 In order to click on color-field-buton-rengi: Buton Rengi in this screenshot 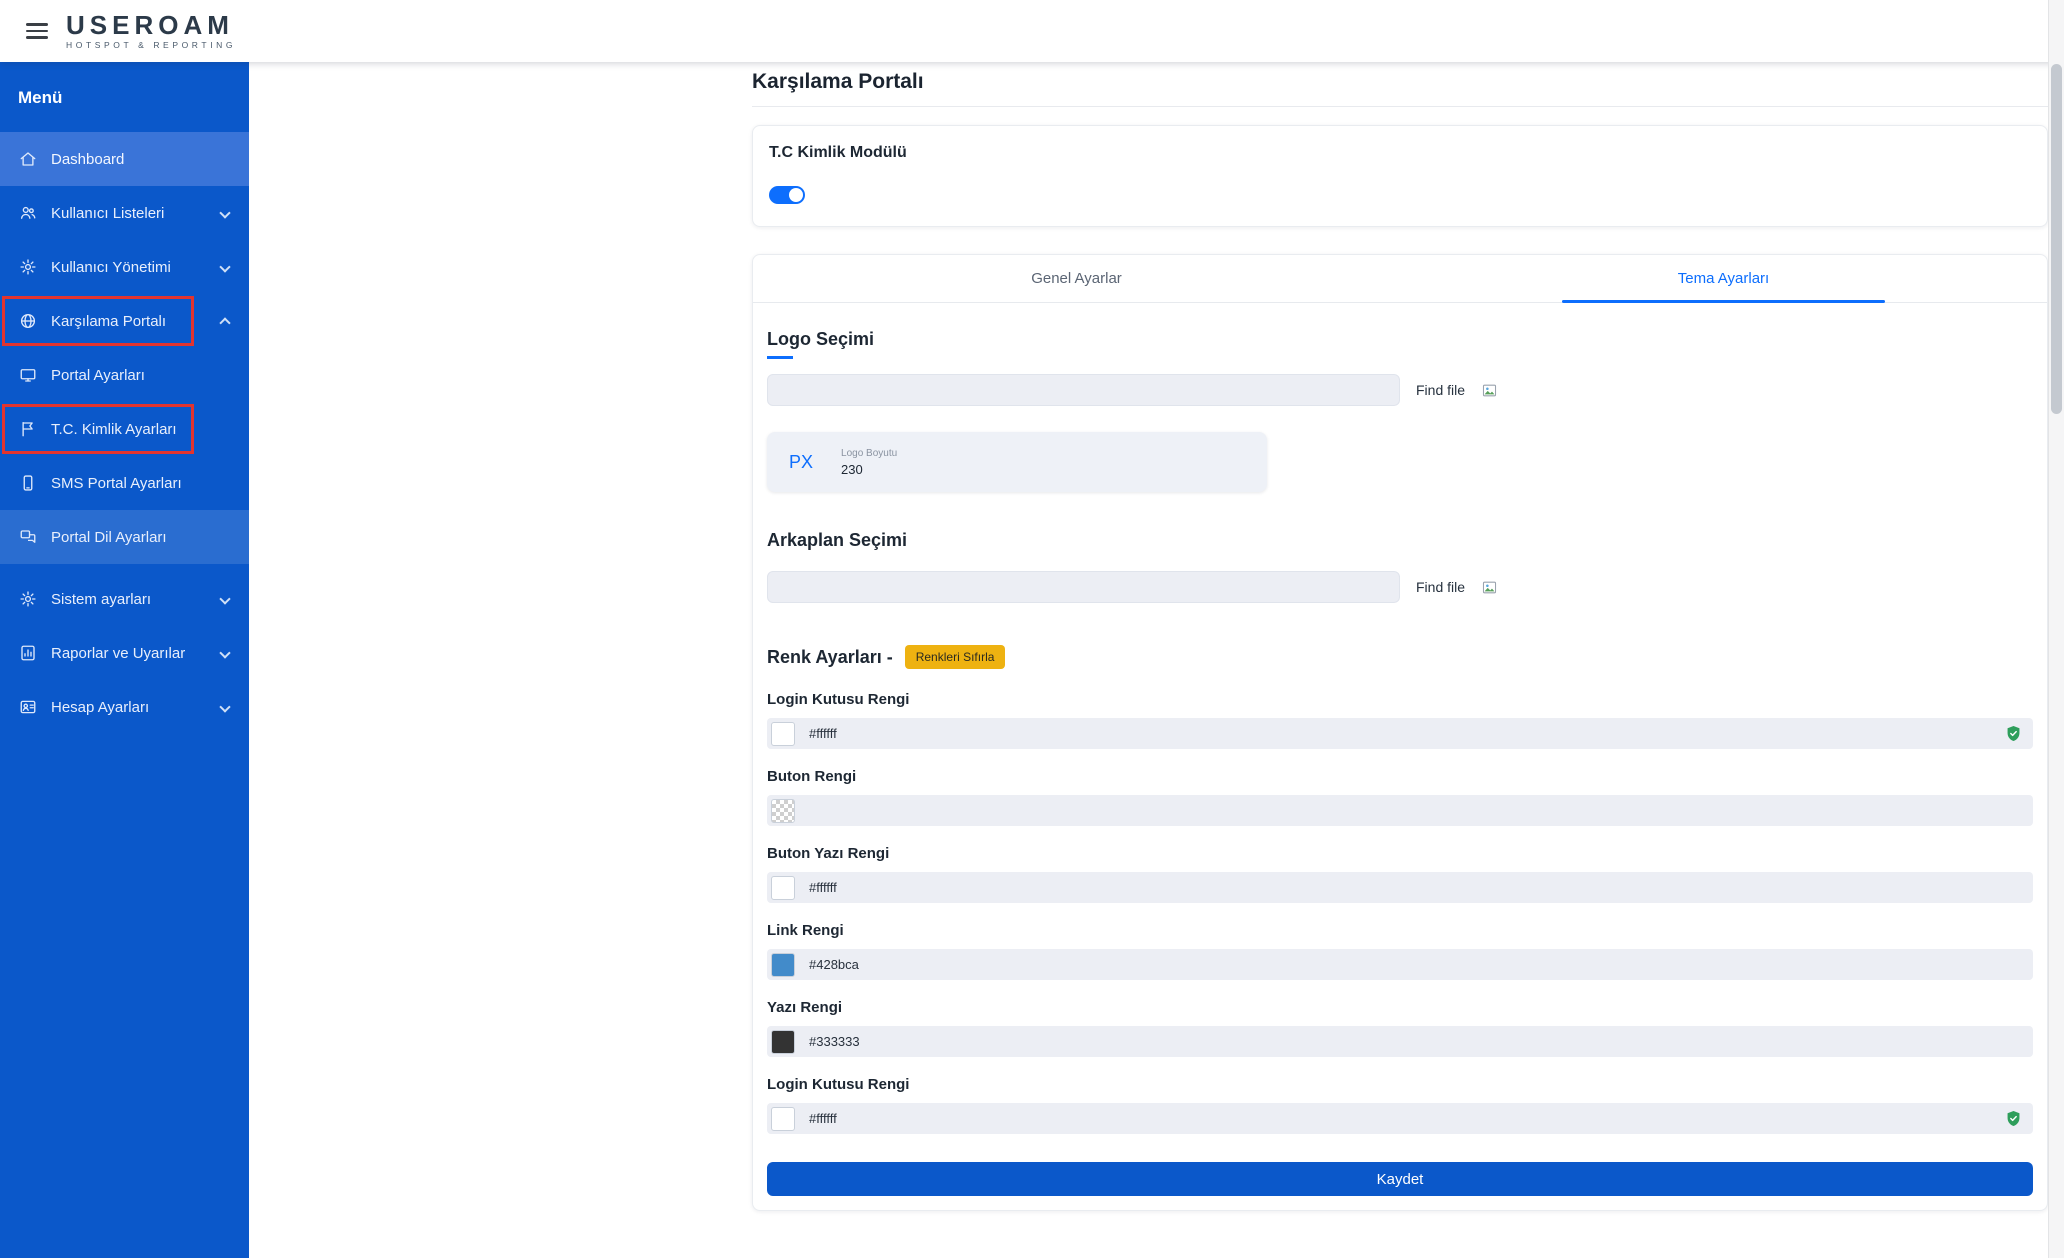, I will do `click(1400, 797)`.